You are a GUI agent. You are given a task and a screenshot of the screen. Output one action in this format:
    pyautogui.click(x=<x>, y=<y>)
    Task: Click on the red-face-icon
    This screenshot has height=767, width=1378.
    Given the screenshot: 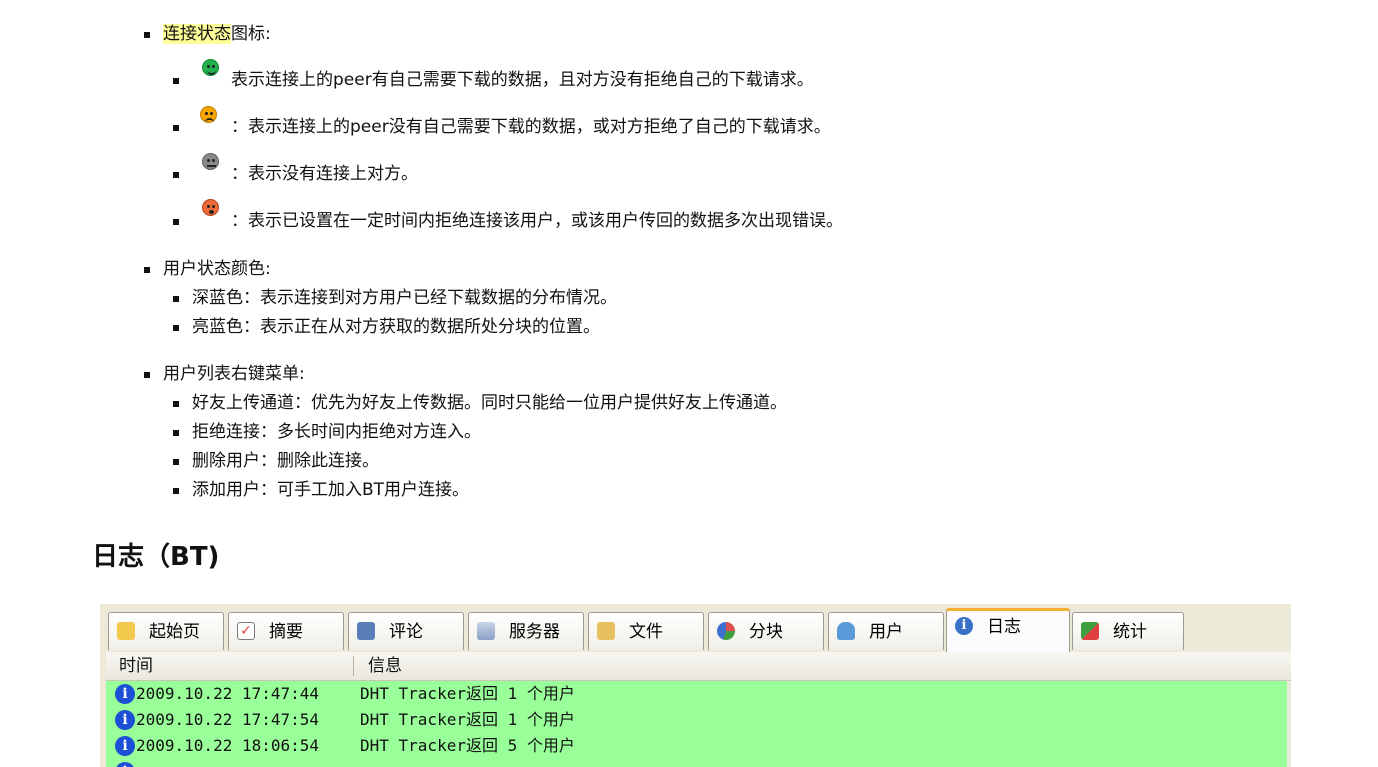 What is the action you would take?
    pyautogui.click(x=210, y=207)
    